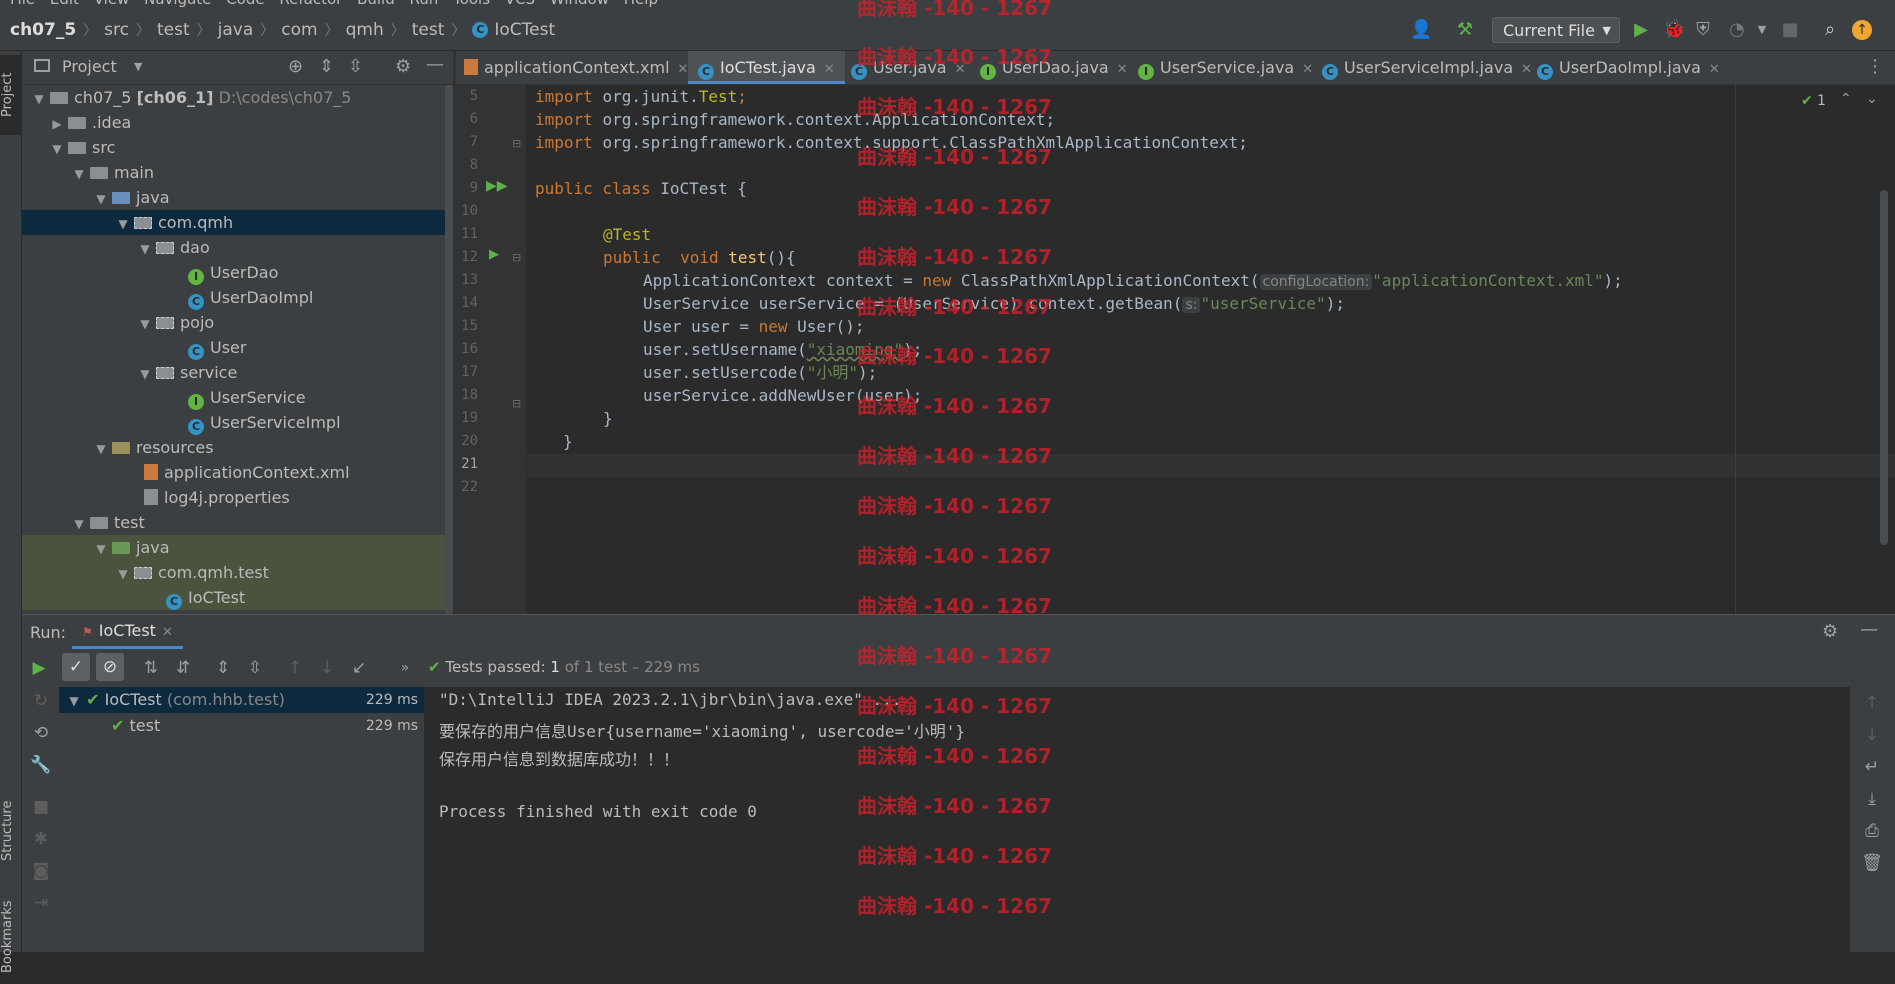 The image size is (1895, 984). I want to click on tree-item-com-qmh: ▼ com.qmh, so click(237, 222).